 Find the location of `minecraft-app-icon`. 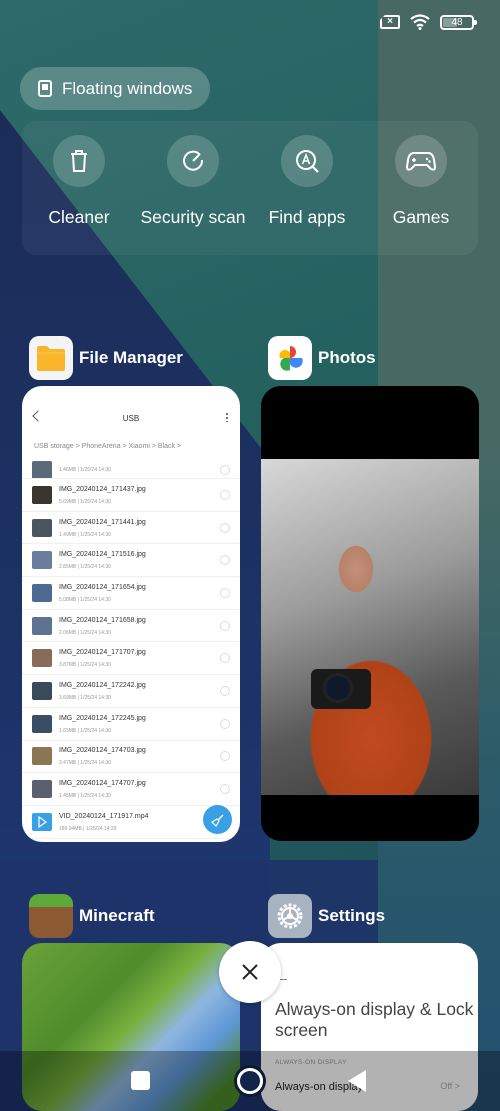

minecraft-app-icon is located at coordinates (51, 916).